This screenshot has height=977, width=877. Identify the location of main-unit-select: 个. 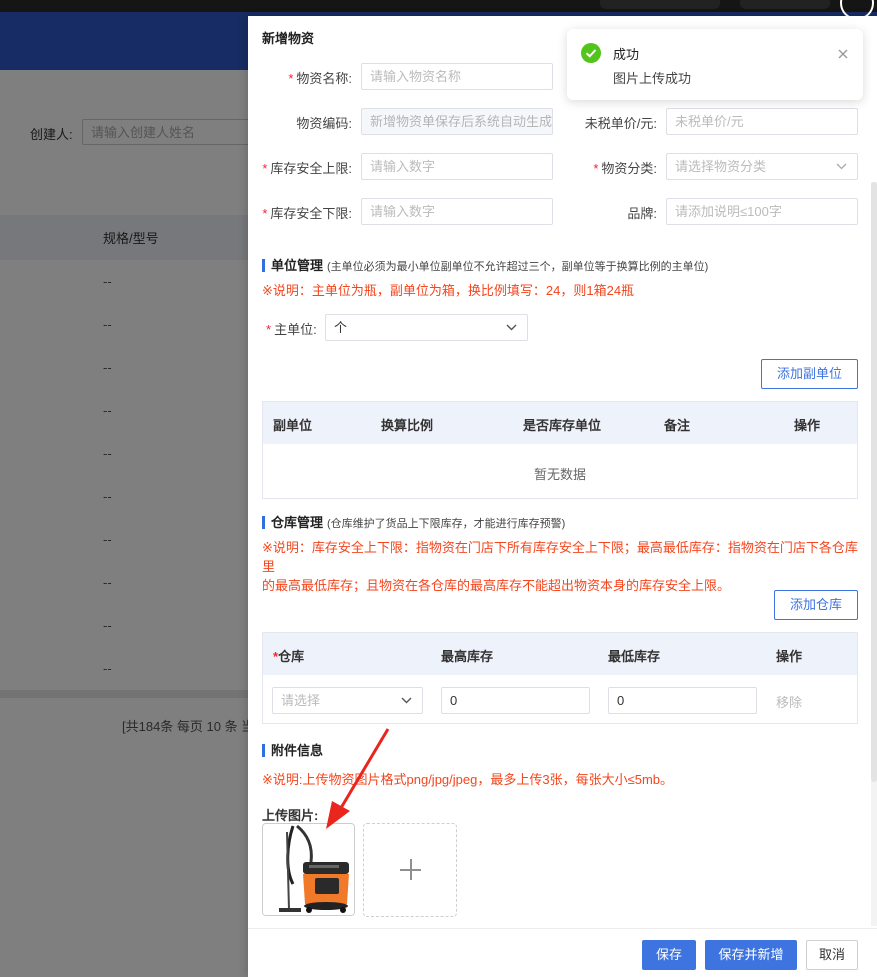
(426, 327).